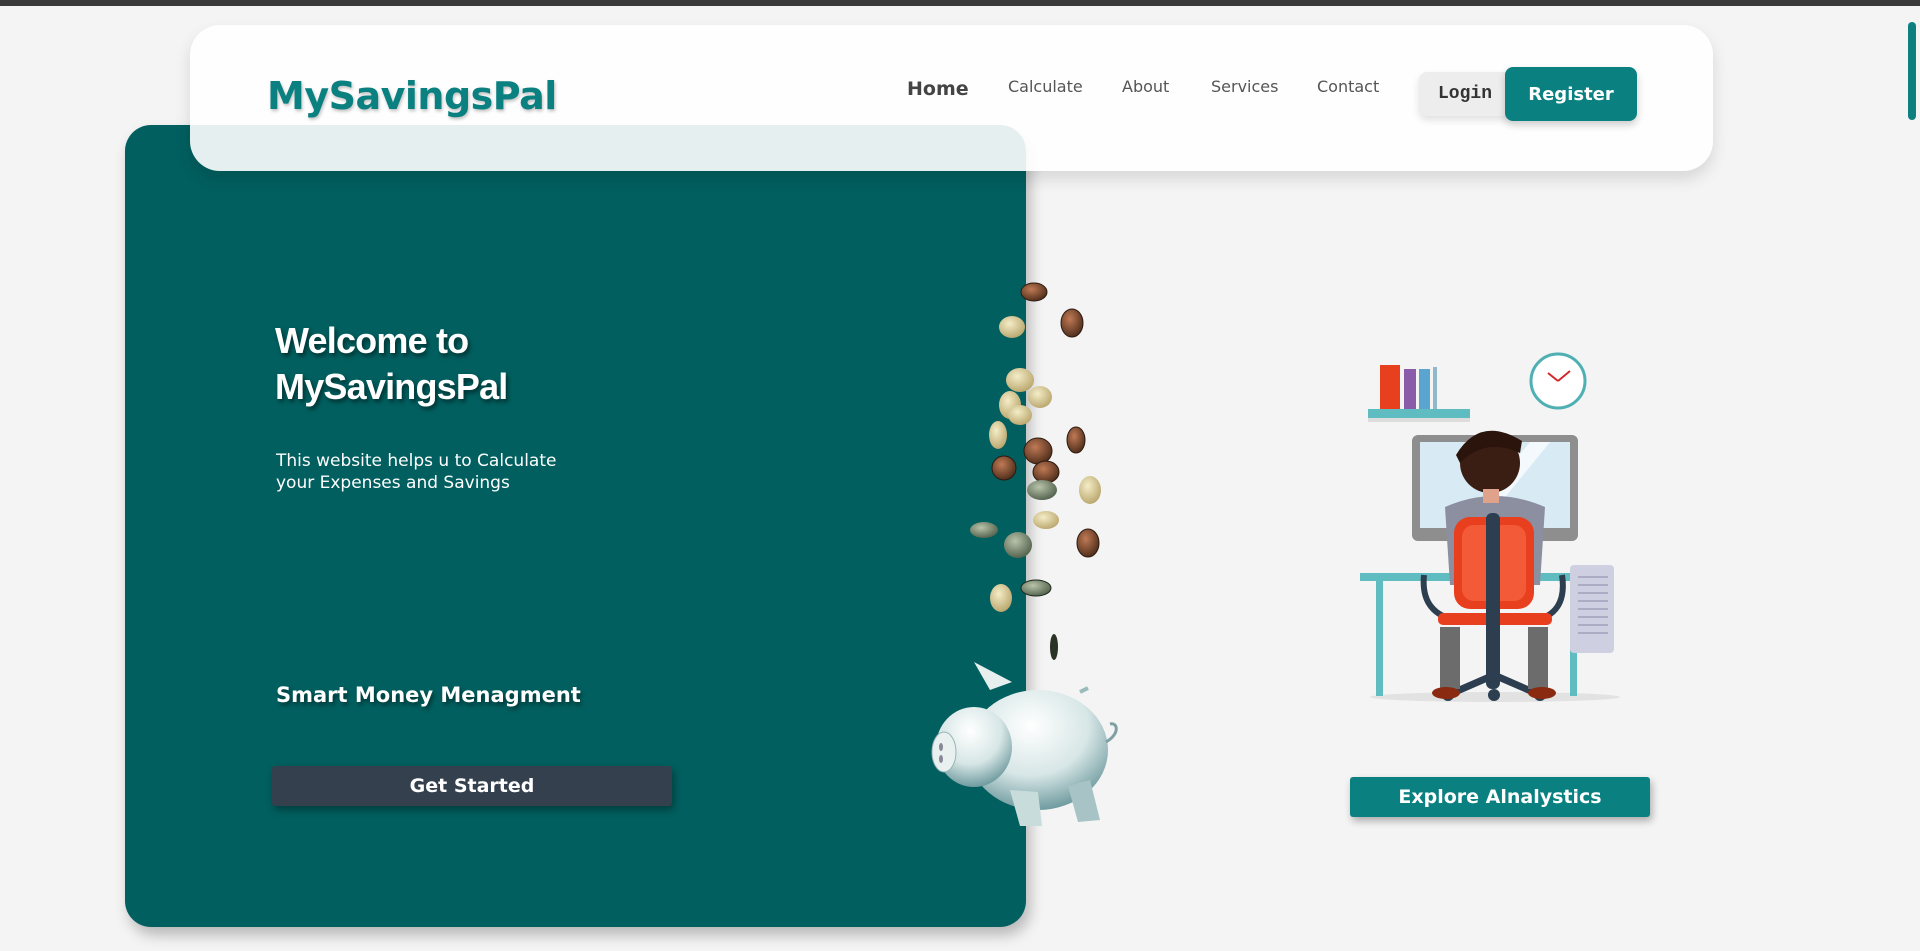  Describe the element at coordinates (1912, 71) in the screenshot. I see `scrollbar` at that location.